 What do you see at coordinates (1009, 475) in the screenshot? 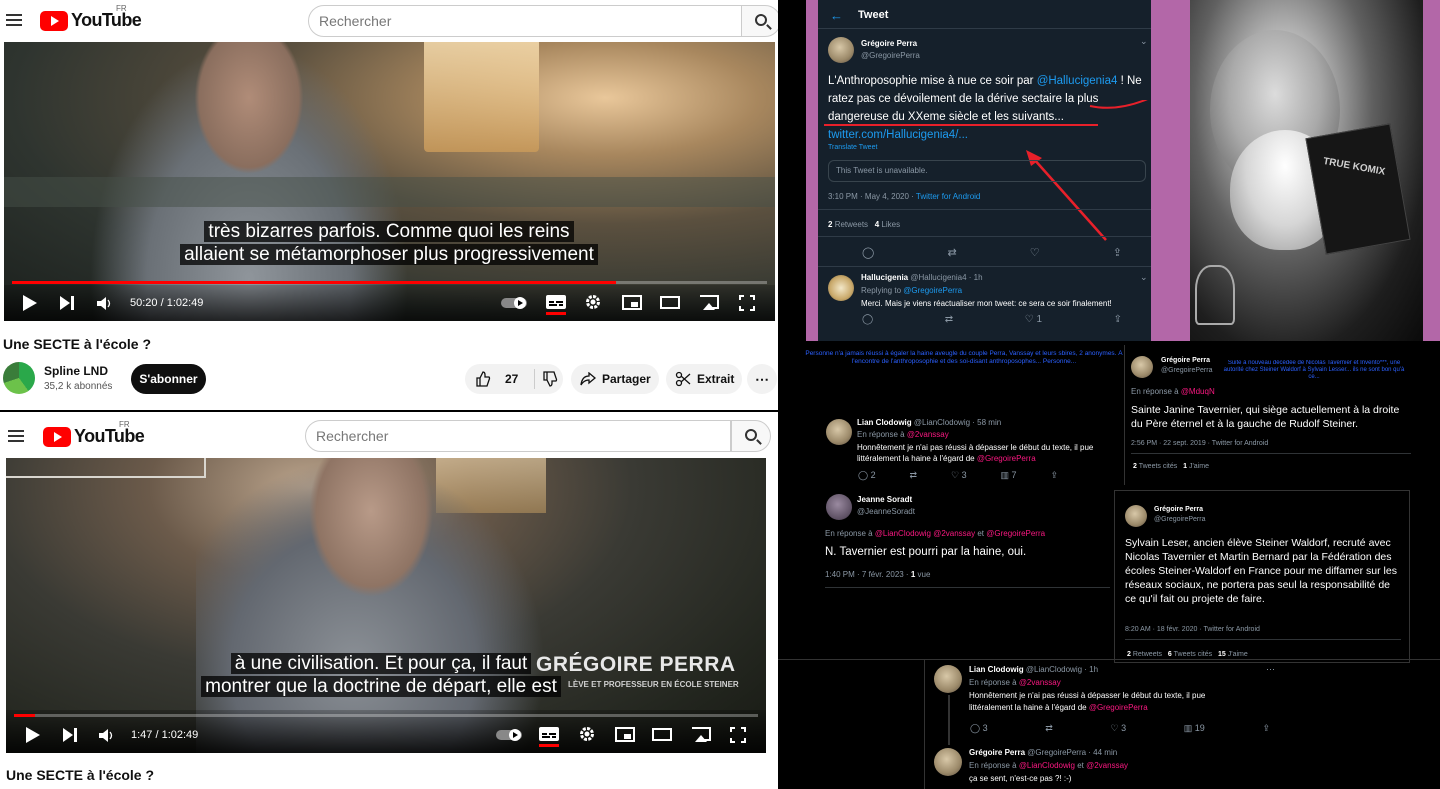
I see `views-icon: ▥ 7` at bounding box center [1009, 475].